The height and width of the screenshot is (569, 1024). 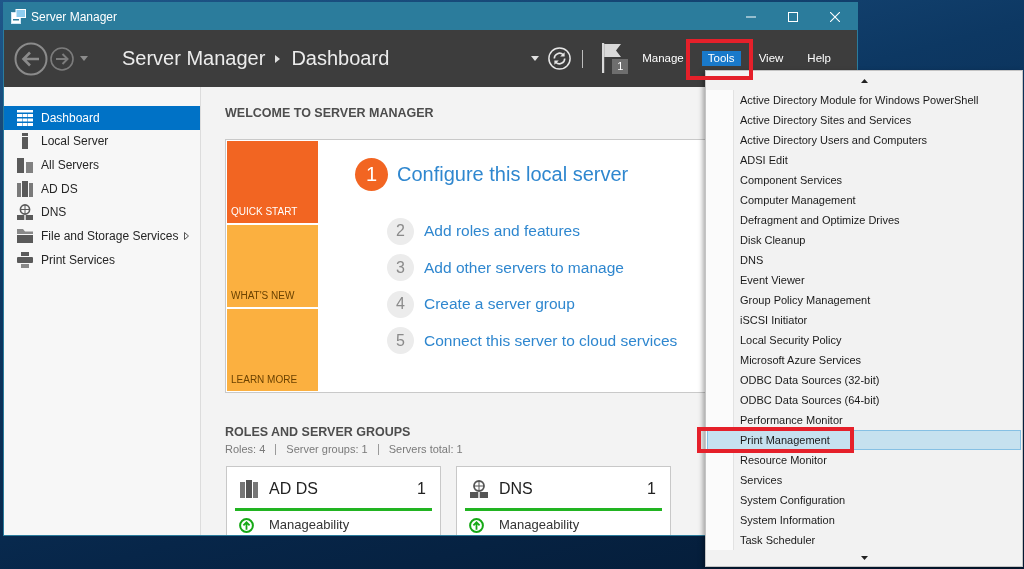 What do you see at coordinates (400, 231) in the screenshot?
I see `step-number: 2` at bounding box center [400, 231].